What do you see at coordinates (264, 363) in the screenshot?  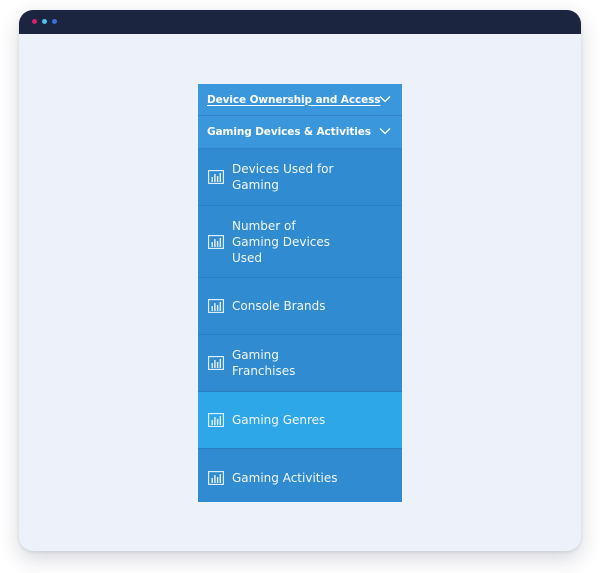 I see `menu-item-label: Gaming Franchises` at bounding box center [264, 363].